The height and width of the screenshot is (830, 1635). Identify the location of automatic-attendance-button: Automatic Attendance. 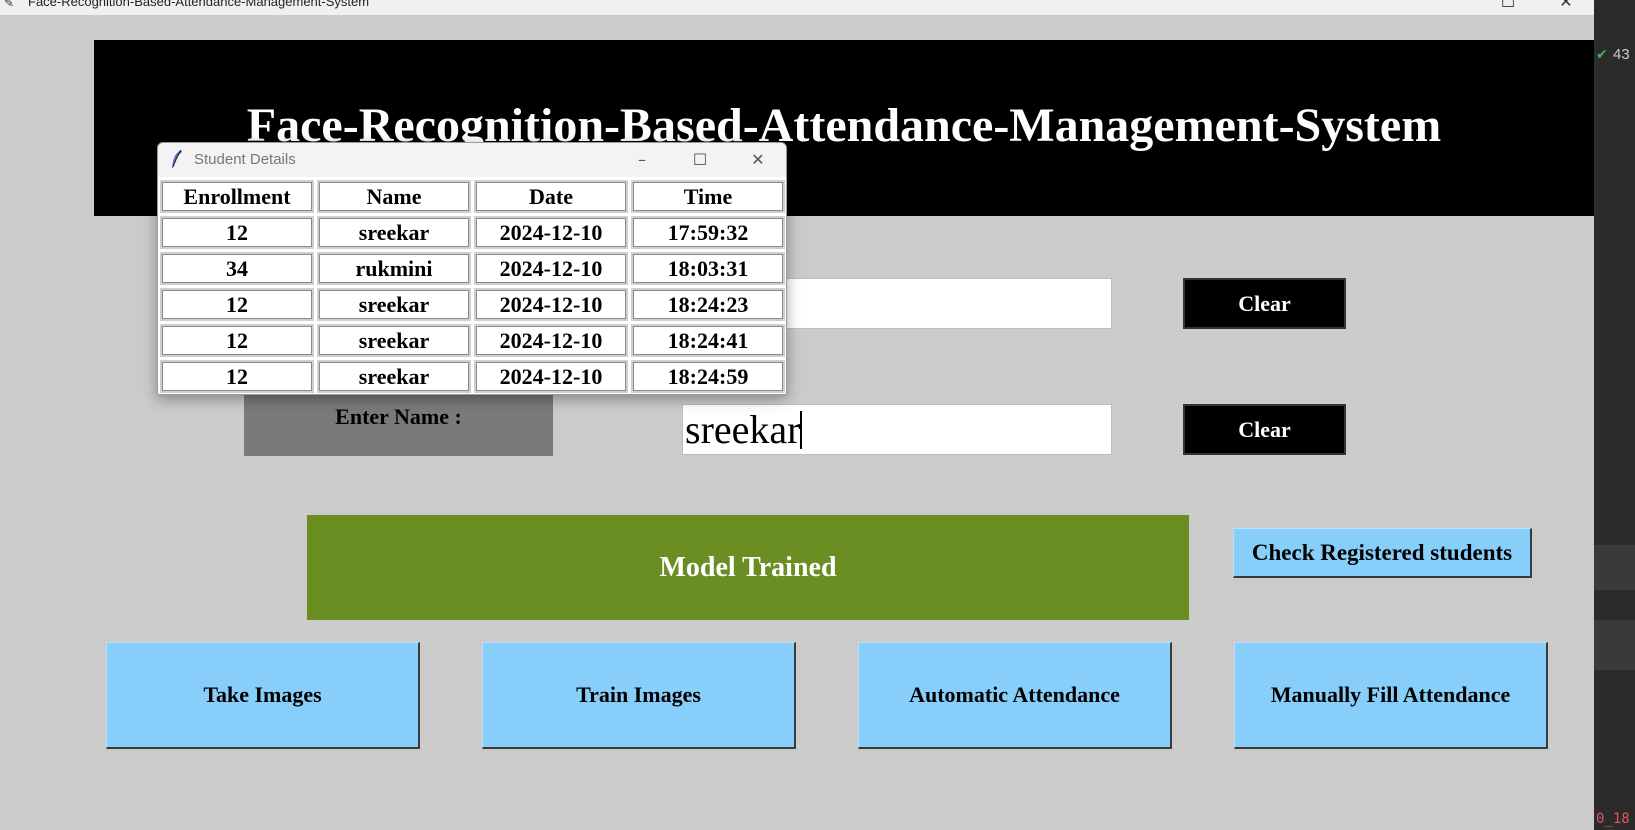
(1015, 695).